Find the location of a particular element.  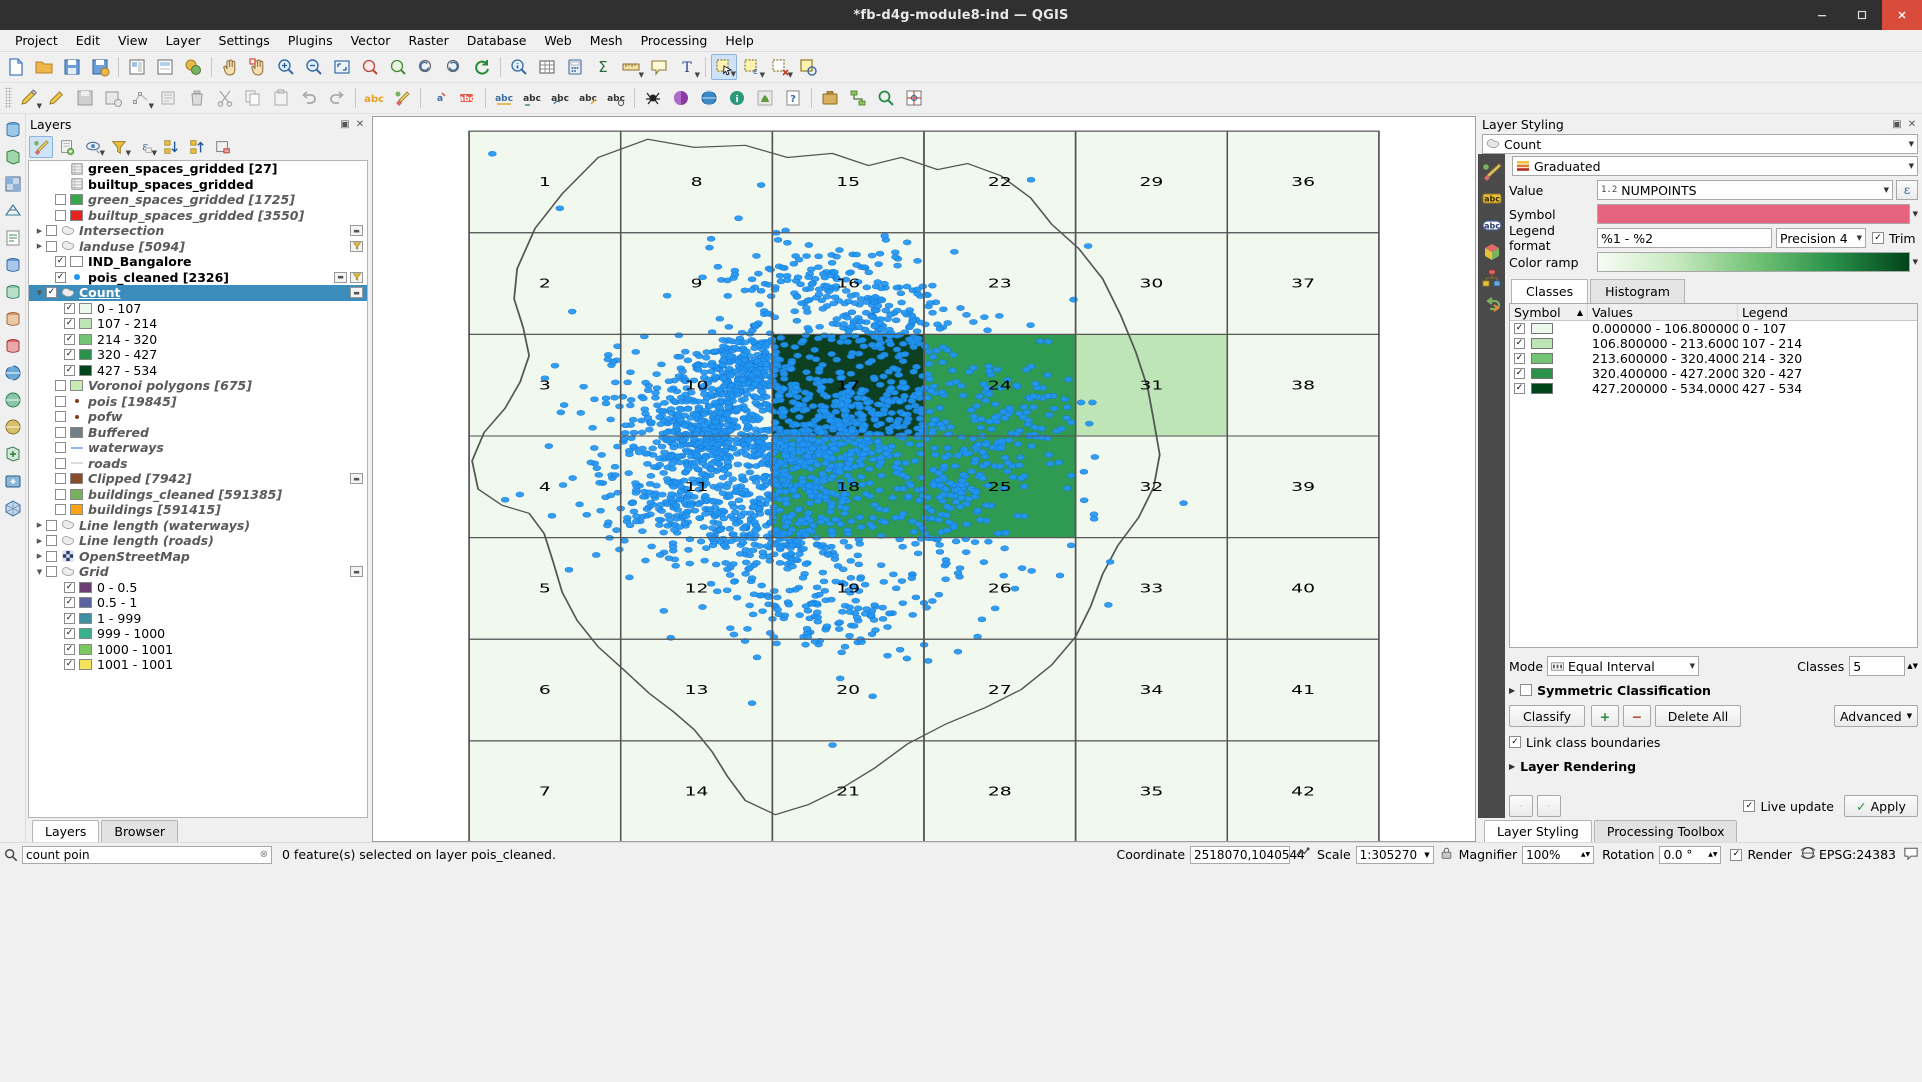

clear-locator-icon: ⊗ is located at coordinates (264, 854).